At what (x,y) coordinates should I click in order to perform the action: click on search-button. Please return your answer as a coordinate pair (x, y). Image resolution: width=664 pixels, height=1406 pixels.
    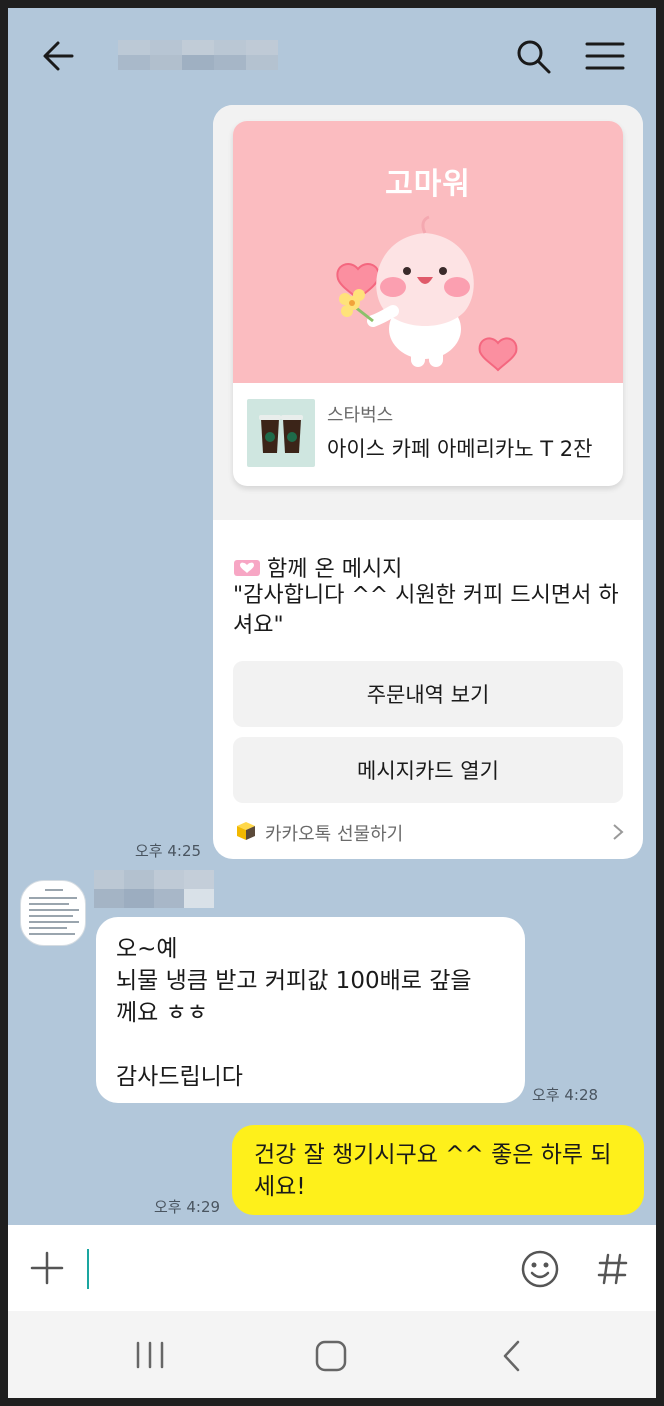
    Looking at the image, I should click on (533, 56).